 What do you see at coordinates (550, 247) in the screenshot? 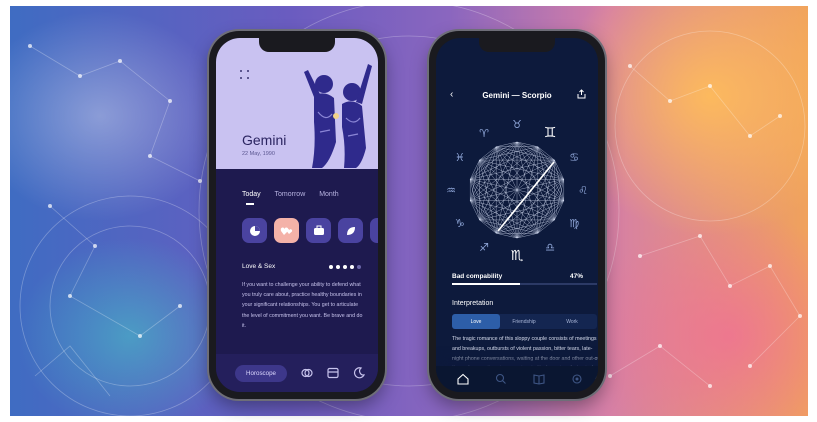
I see `libra-sign-icon: ♎` at bounding box center [550, 247].